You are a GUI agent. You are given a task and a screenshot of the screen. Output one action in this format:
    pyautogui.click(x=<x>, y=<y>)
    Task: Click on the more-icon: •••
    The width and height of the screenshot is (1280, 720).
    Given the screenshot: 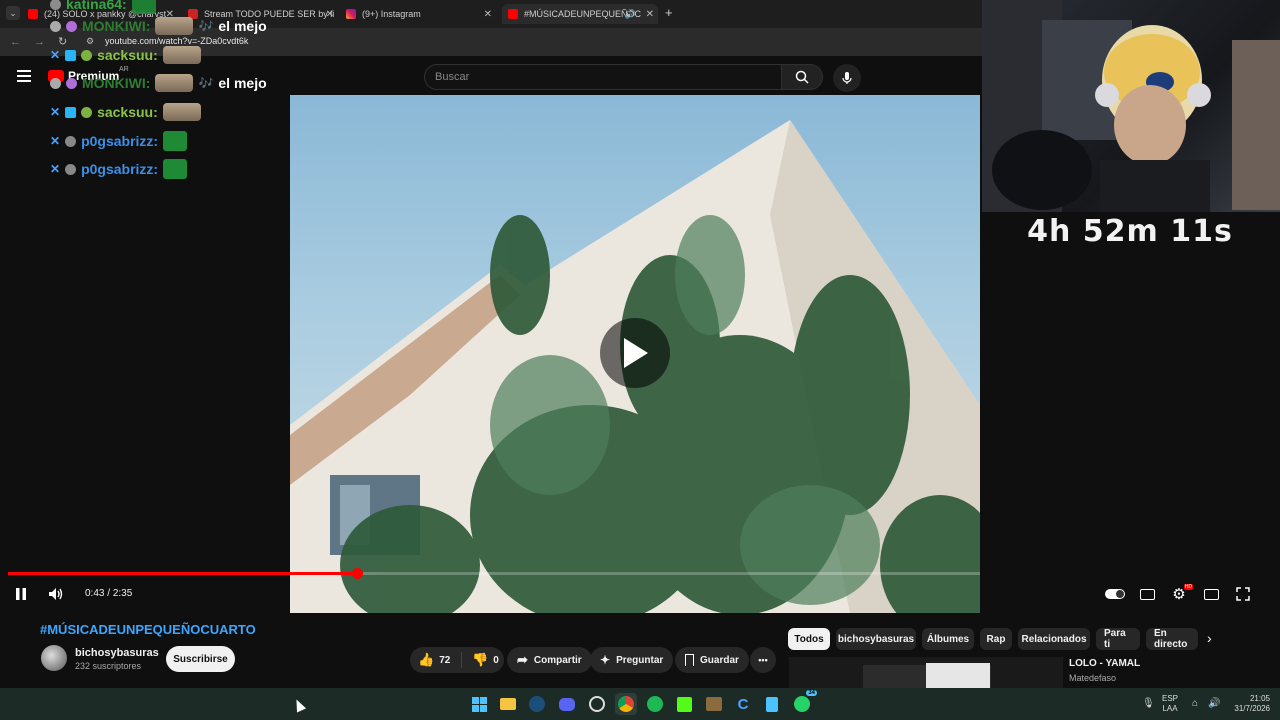 What is the action you would take?
    pyautogui.click(x=763, y=660)
    